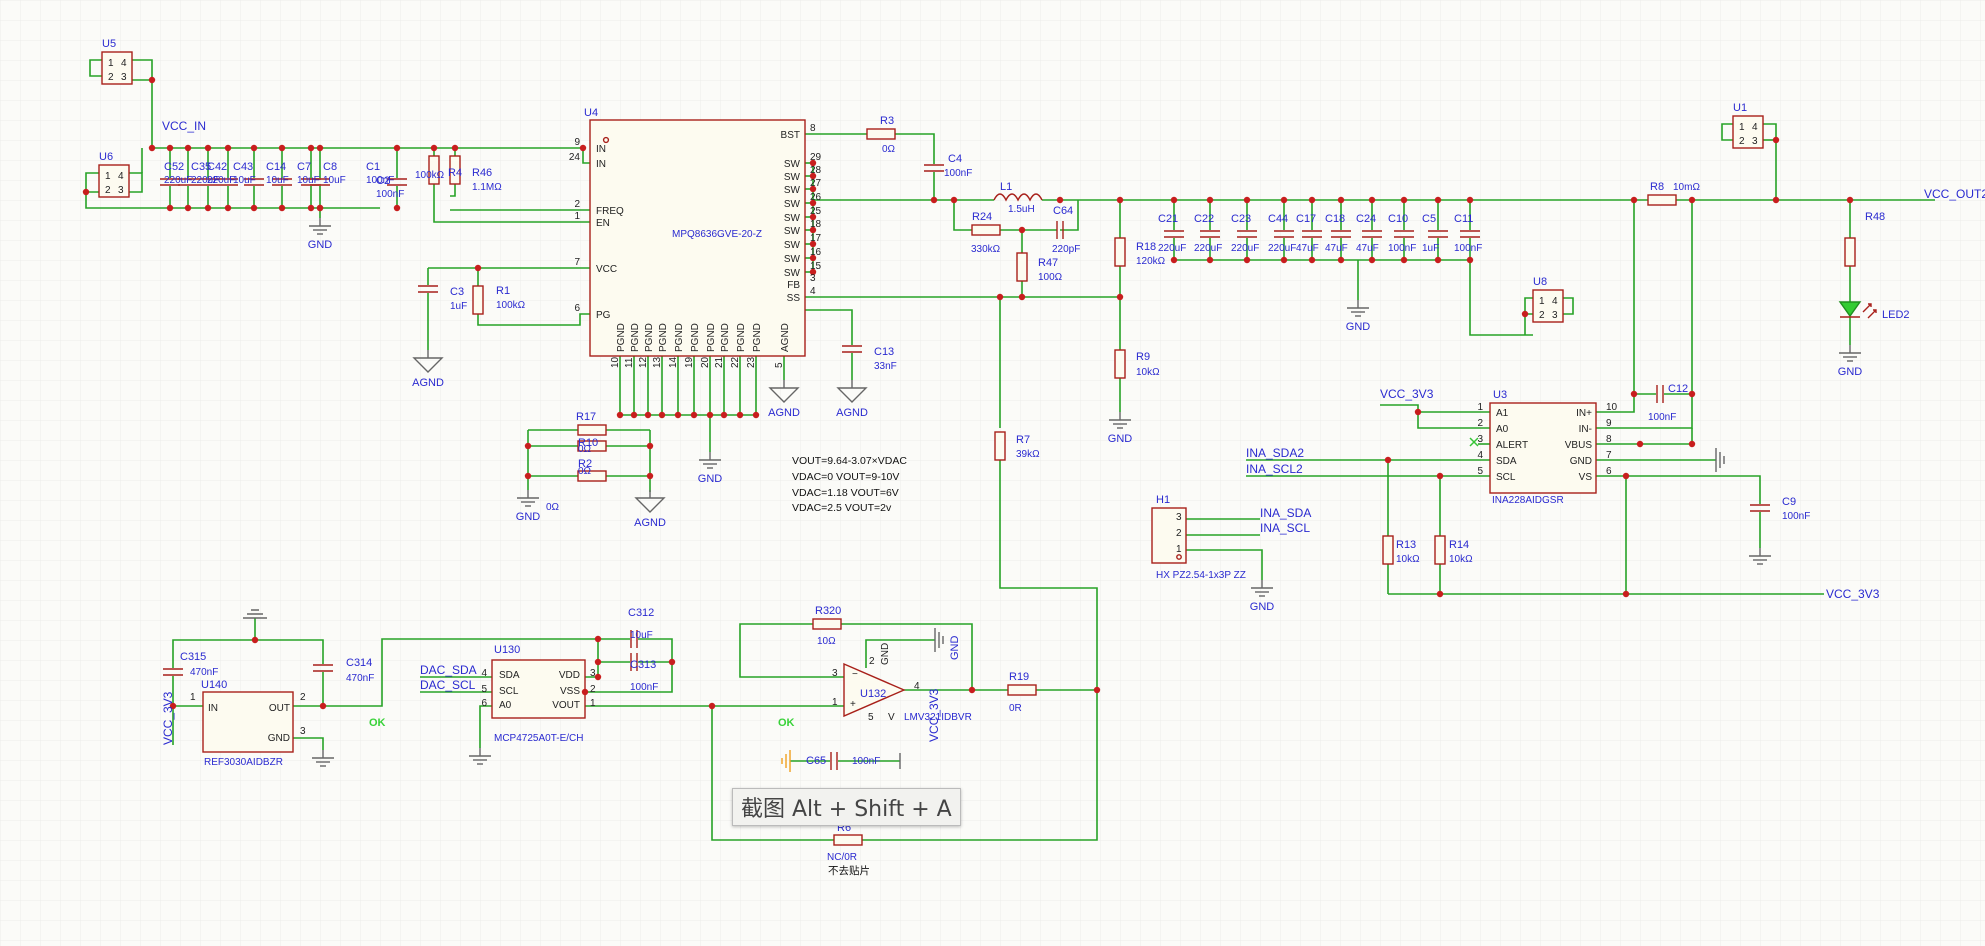 The width and height of the screenshot is (1985, 946). What do you see at coordinates (816, 157) in the screenshot?
I see `u4-pin-num: 29` at bounding box center [816, 157].